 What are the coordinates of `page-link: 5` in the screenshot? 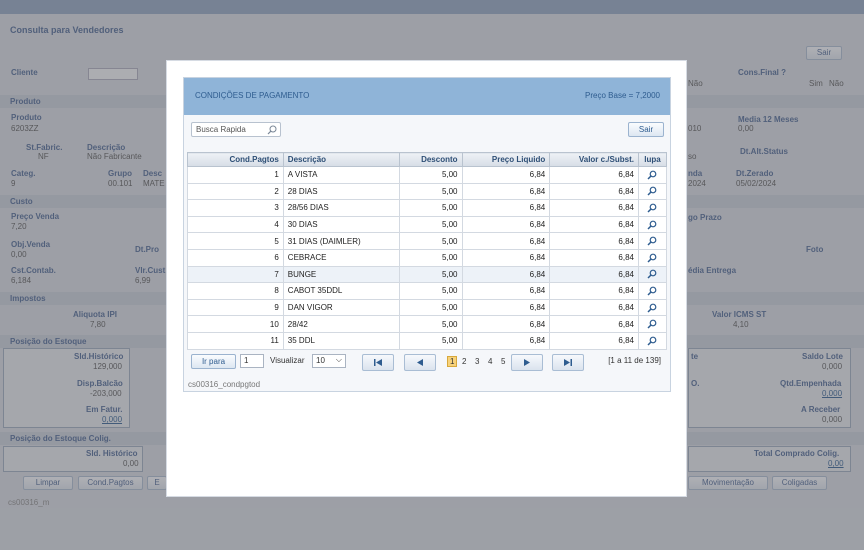 It's located at (503, 361).